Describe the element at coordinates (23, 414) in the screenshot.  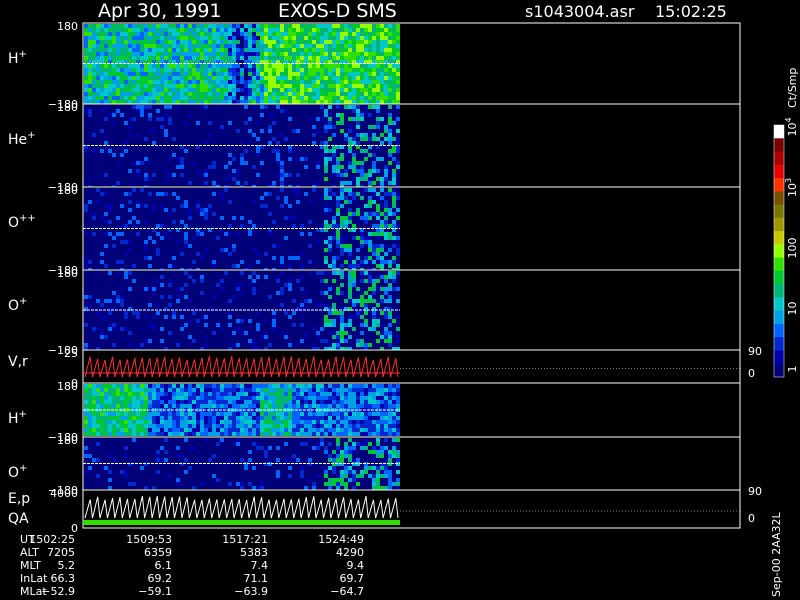
I see `panel-label-sup: +` at that location.